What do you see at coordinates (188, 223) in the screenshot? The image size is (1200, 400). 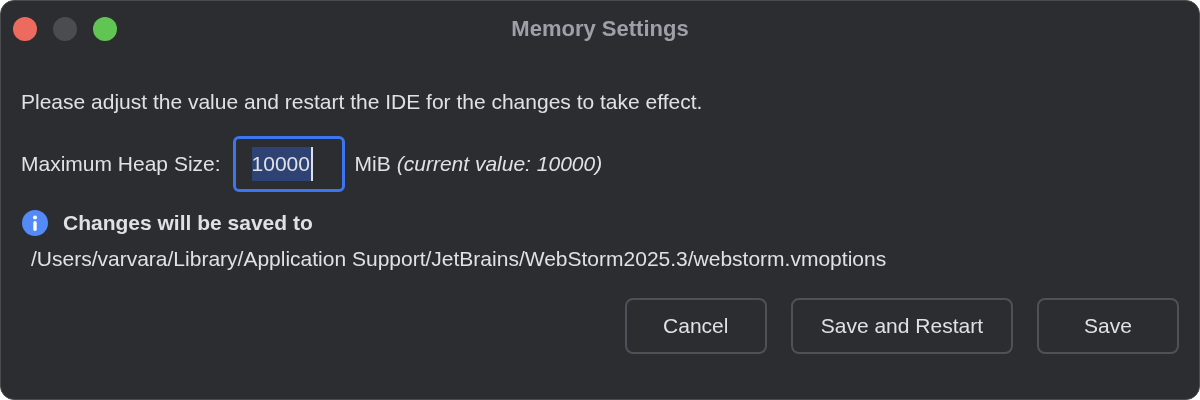 I see `info-title: Changes will be saved to` at bounding box center [188, 223].